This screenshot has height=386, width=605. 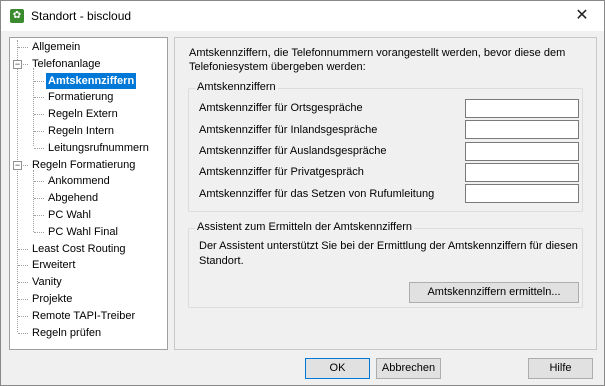 What do you see at coordinates (83, 165) in the screenshot?
I see `tree-item: Regeln Formatierung` at bounding box center [83, 165].